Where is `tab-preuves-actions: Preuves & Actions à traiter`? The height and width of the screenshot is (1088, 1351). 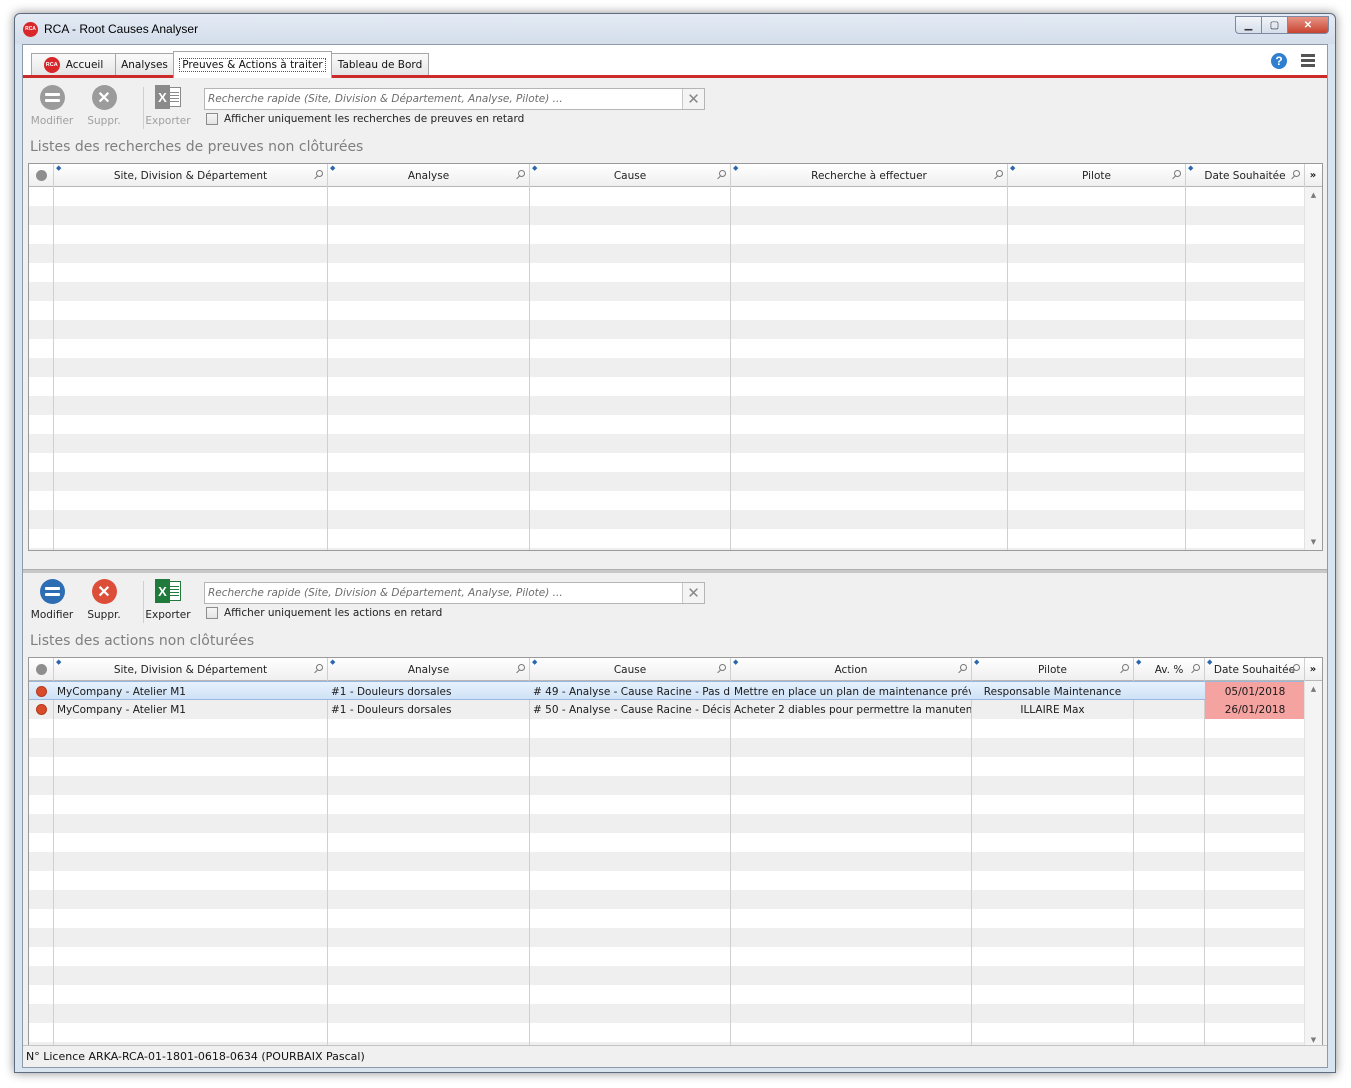
tab-preuves-actions: Preuves & Actions à traiter is located at coordinates (252, 64).